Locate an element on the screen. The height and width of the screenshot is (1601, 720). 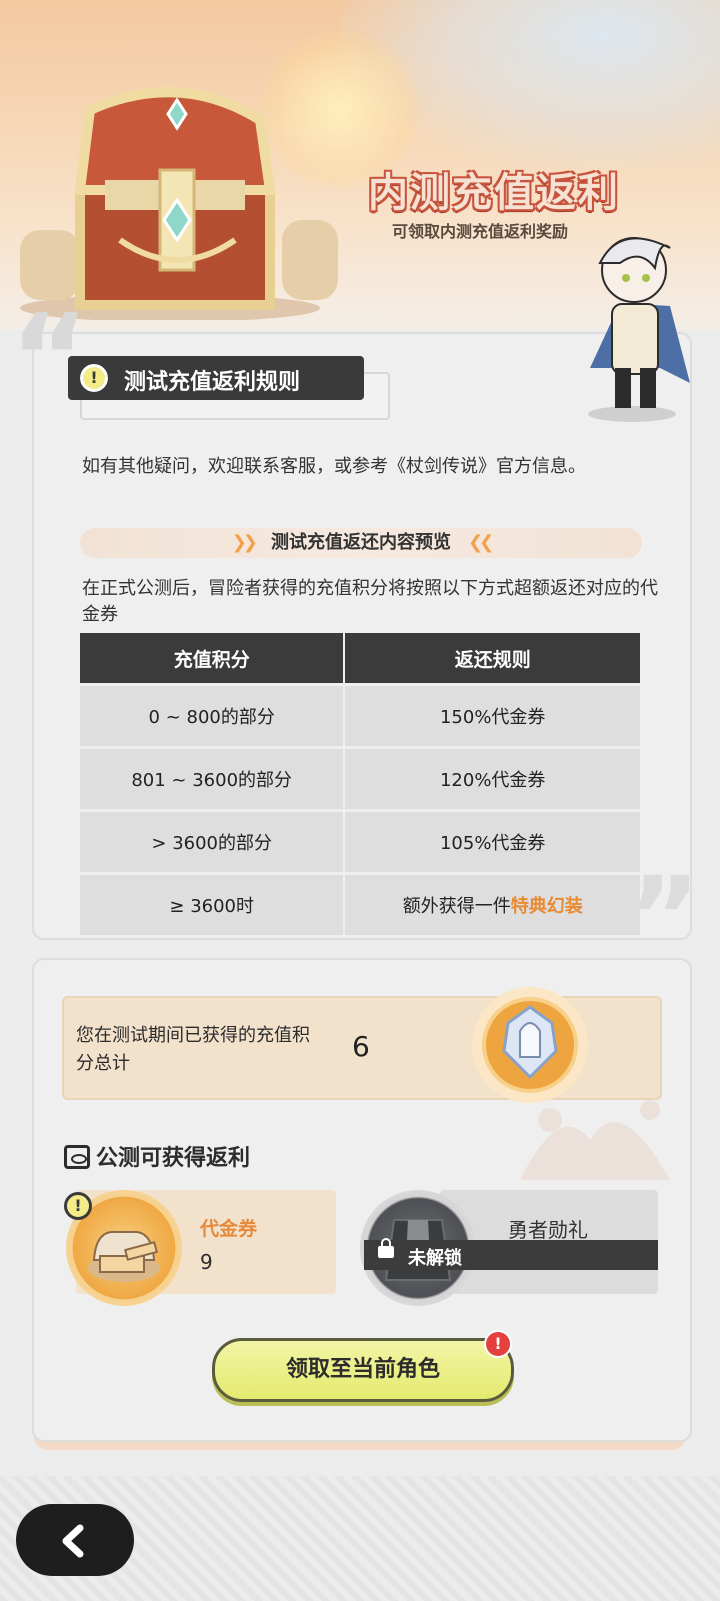
preview-title: 测试充值返还内容预览 is located at coordinates (361, 542).